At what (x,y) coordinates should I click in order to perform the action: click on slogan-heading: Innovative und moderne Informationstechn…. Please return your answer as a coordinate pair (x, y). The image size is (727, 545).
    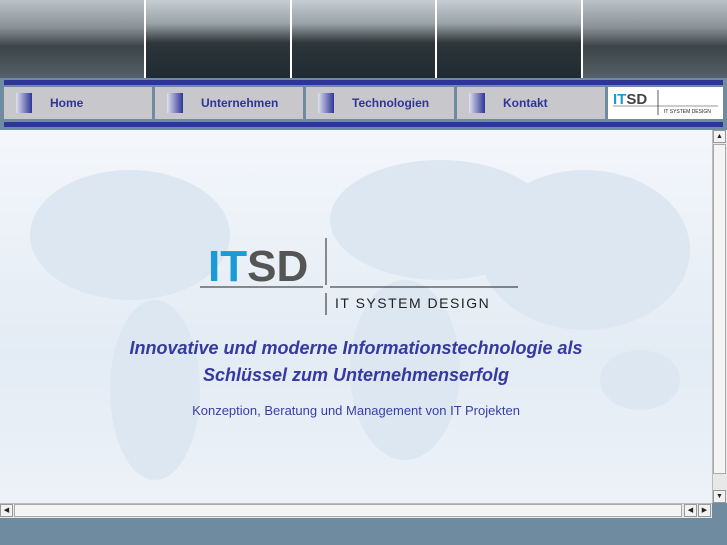
    Looking at the image, I should click on (356, 361).